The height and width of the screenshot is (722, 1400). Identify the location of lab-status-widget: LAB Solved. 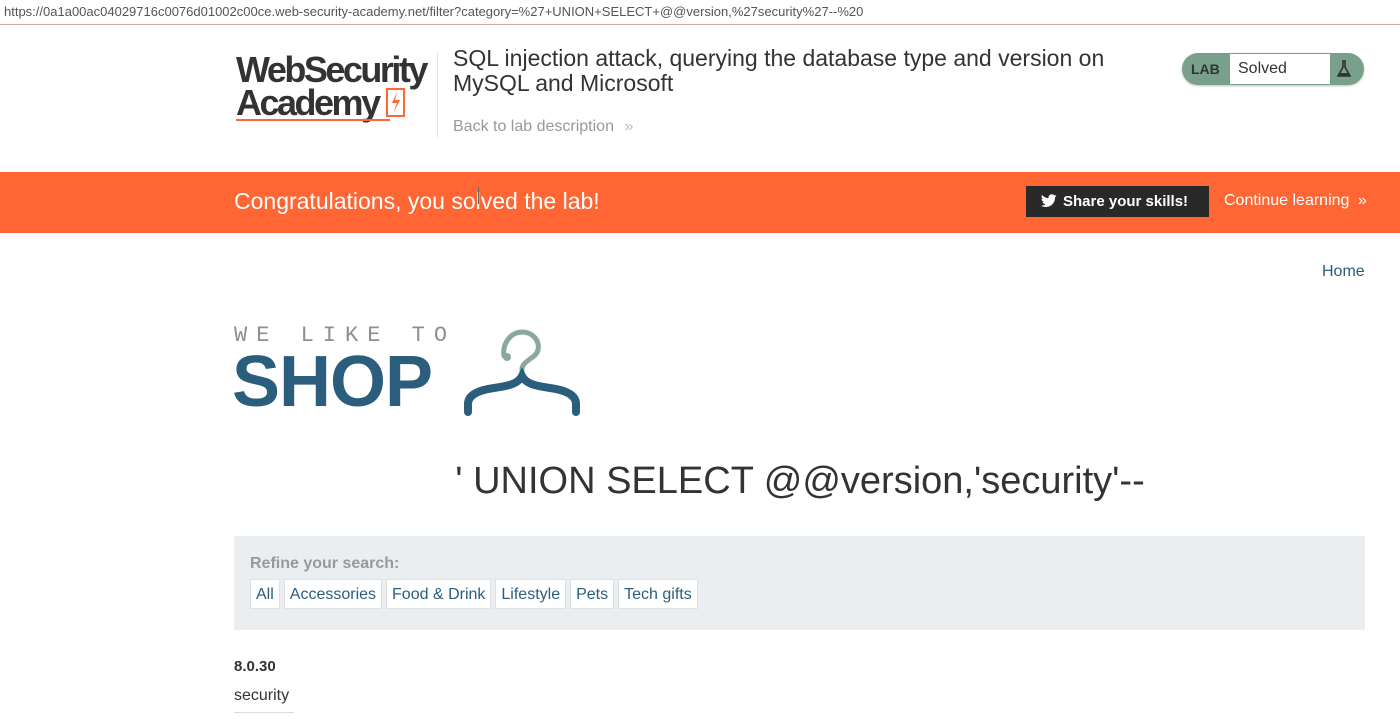
(1273, 69).